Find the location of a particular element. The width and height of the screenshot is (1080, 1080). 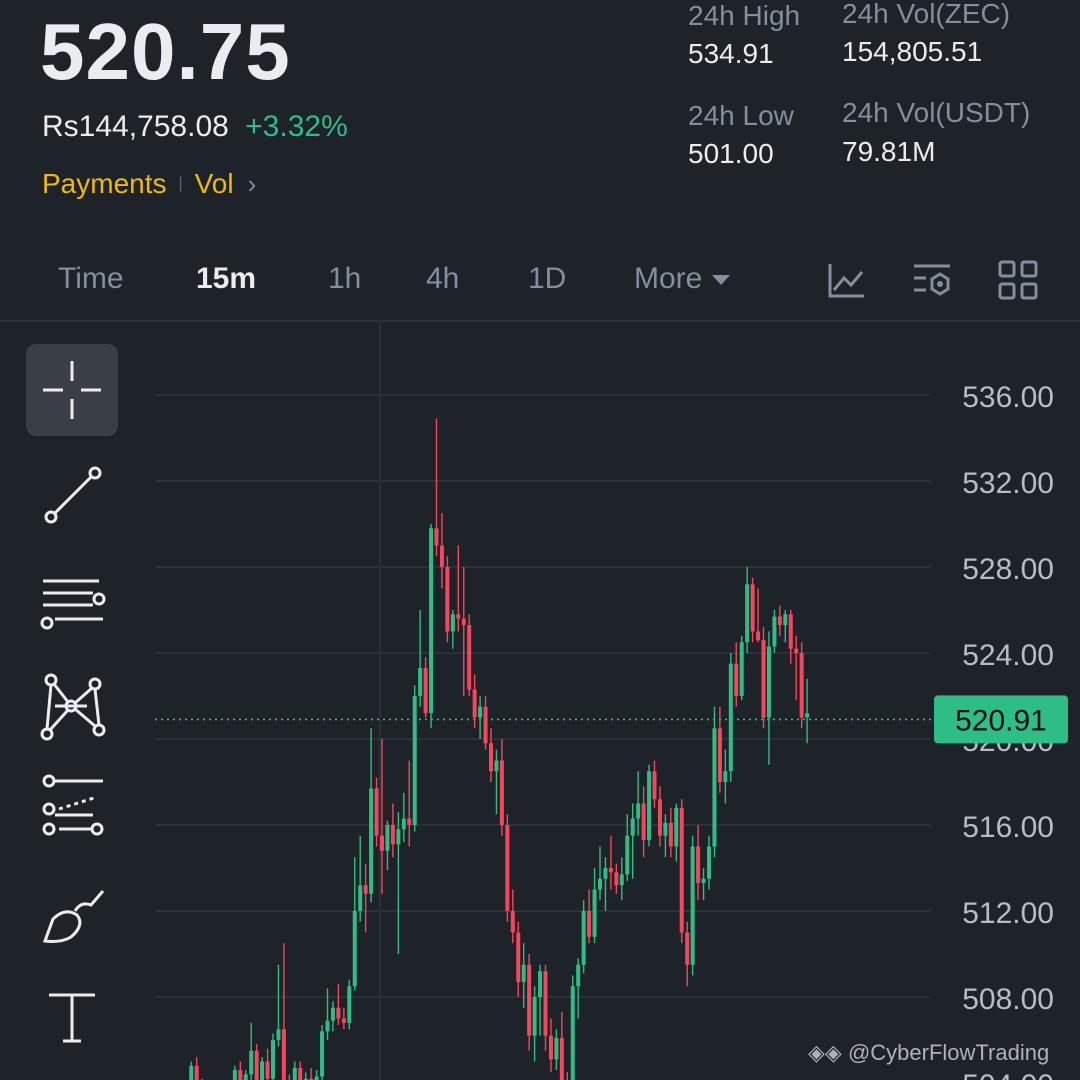

crosshair-icon is located at coordinates (72, 390).